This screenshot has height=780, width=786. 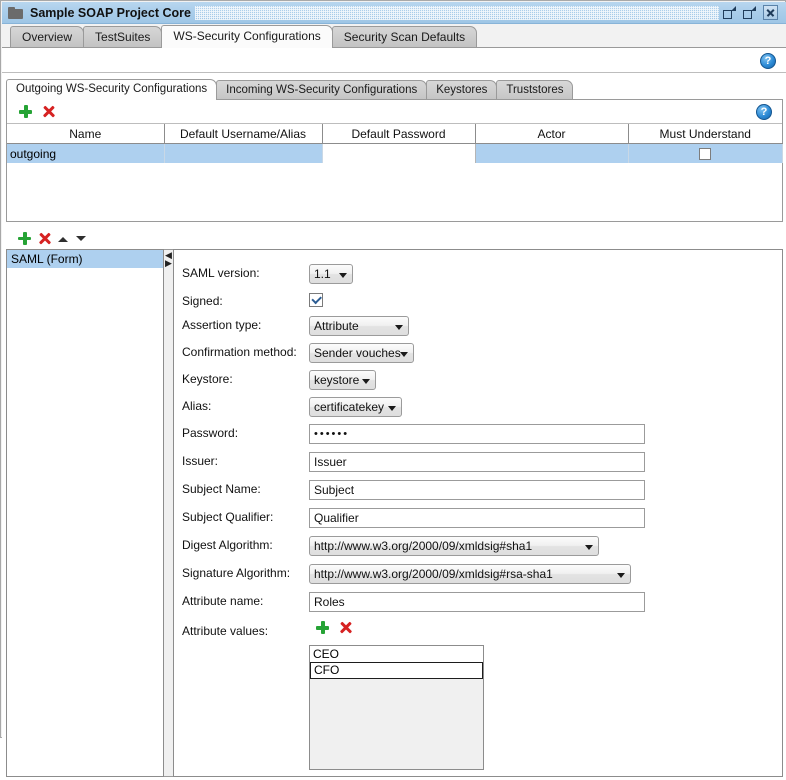 What do you see at coordinates (404, 37) in the screenshot?
I see `tab-security-scan-defaults: Security Scan Defaults` at bounding box center [404, 37].